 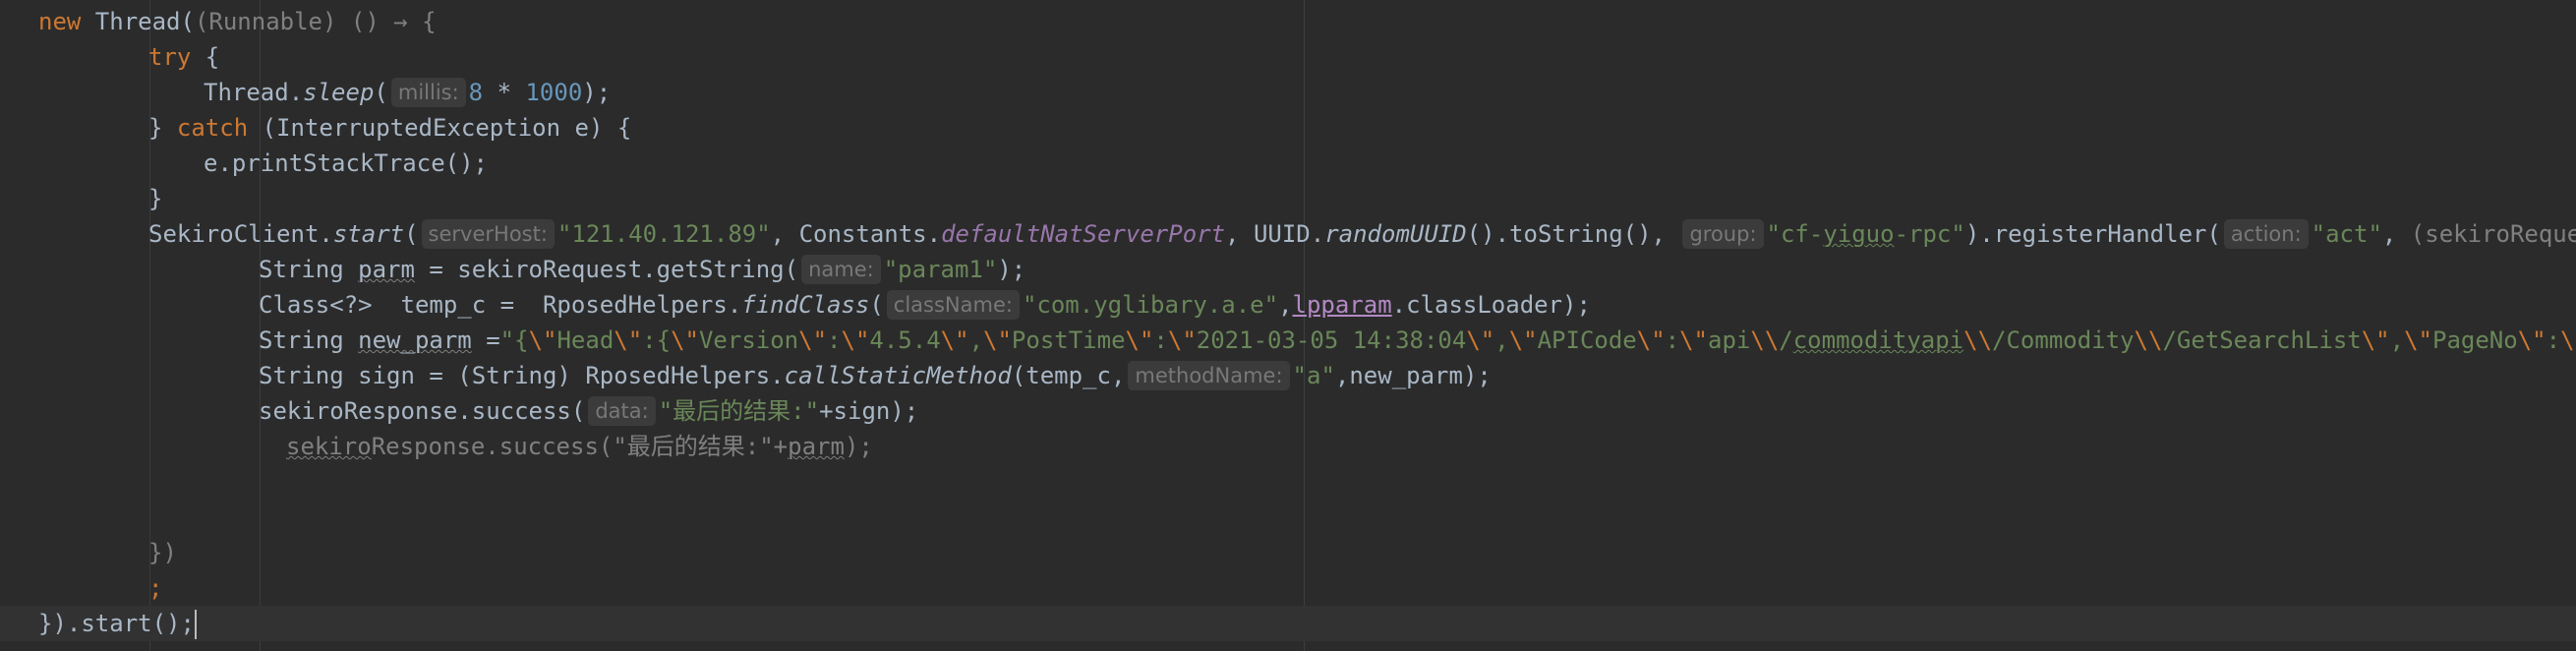 What do you see at coordinates (1068, 375) in the screenshot?
I see `code-token: (temp_c,` at bounding box center [1068, 375].